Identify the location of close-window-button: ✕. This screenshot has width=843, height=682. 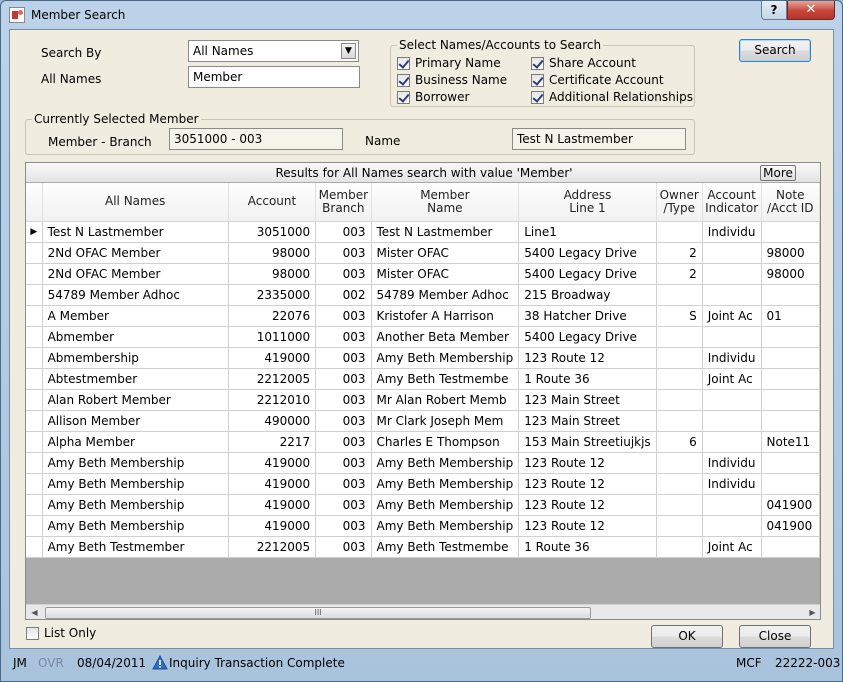
(811, 10).